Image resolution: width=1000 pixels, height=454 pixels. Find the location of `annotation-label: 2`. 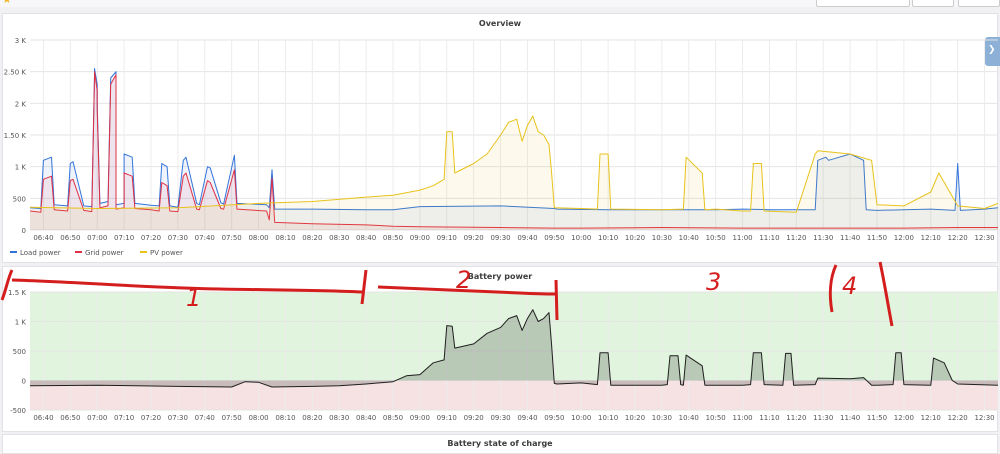

annotation-label: 2 is located at coordinates (463, 280).